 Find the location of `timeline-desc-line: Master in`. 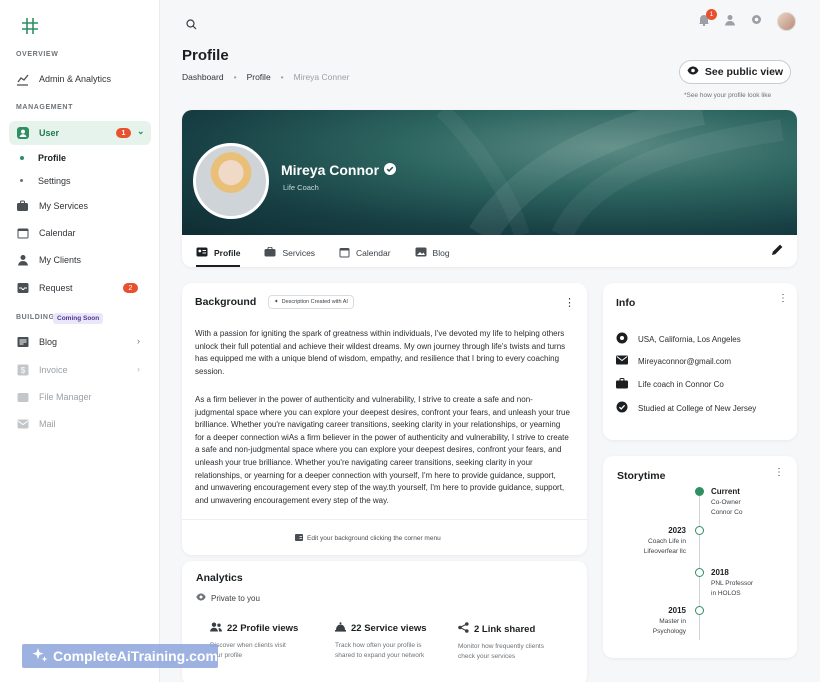

timeline-desc-line: Master in is located at coordinates (672, 621).